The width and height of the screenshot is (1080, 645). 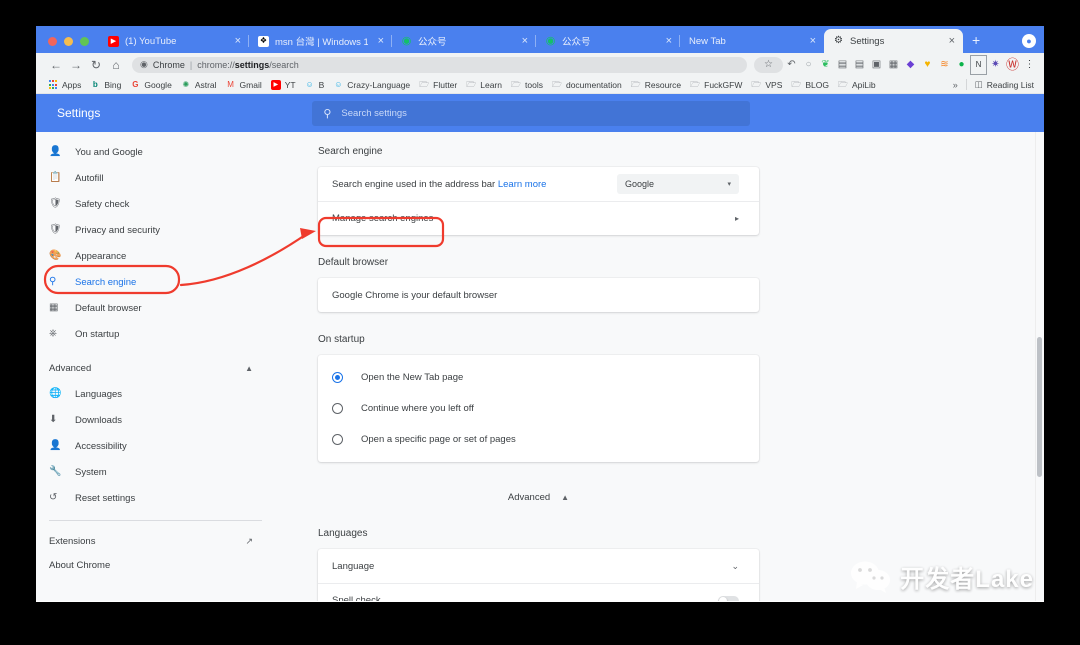 I want to click on sidebar-item-languages: 🌐 Languages, so click(x=159, y=394).